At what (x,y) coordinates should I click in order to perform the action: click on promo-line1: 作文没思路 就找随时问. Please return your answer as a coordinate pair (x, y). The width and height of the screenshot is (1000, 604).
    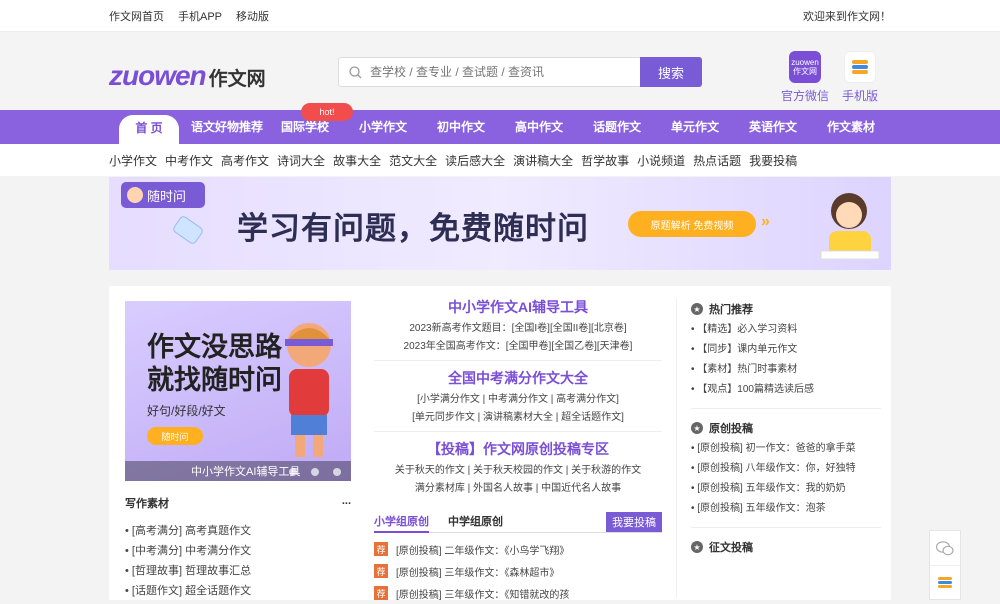
    Looking at the image, I should click on (214, 363).